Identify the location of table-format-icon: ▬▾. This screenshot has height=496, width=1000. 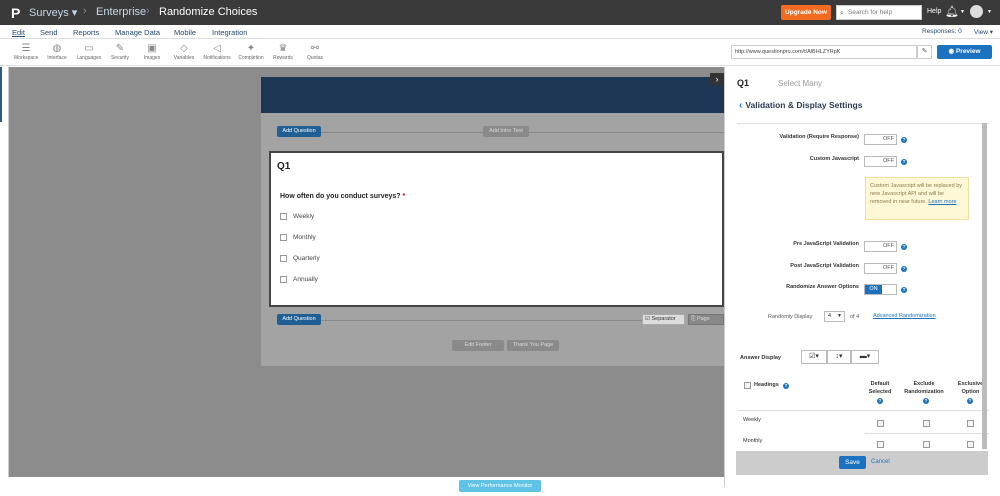
(865, 356).